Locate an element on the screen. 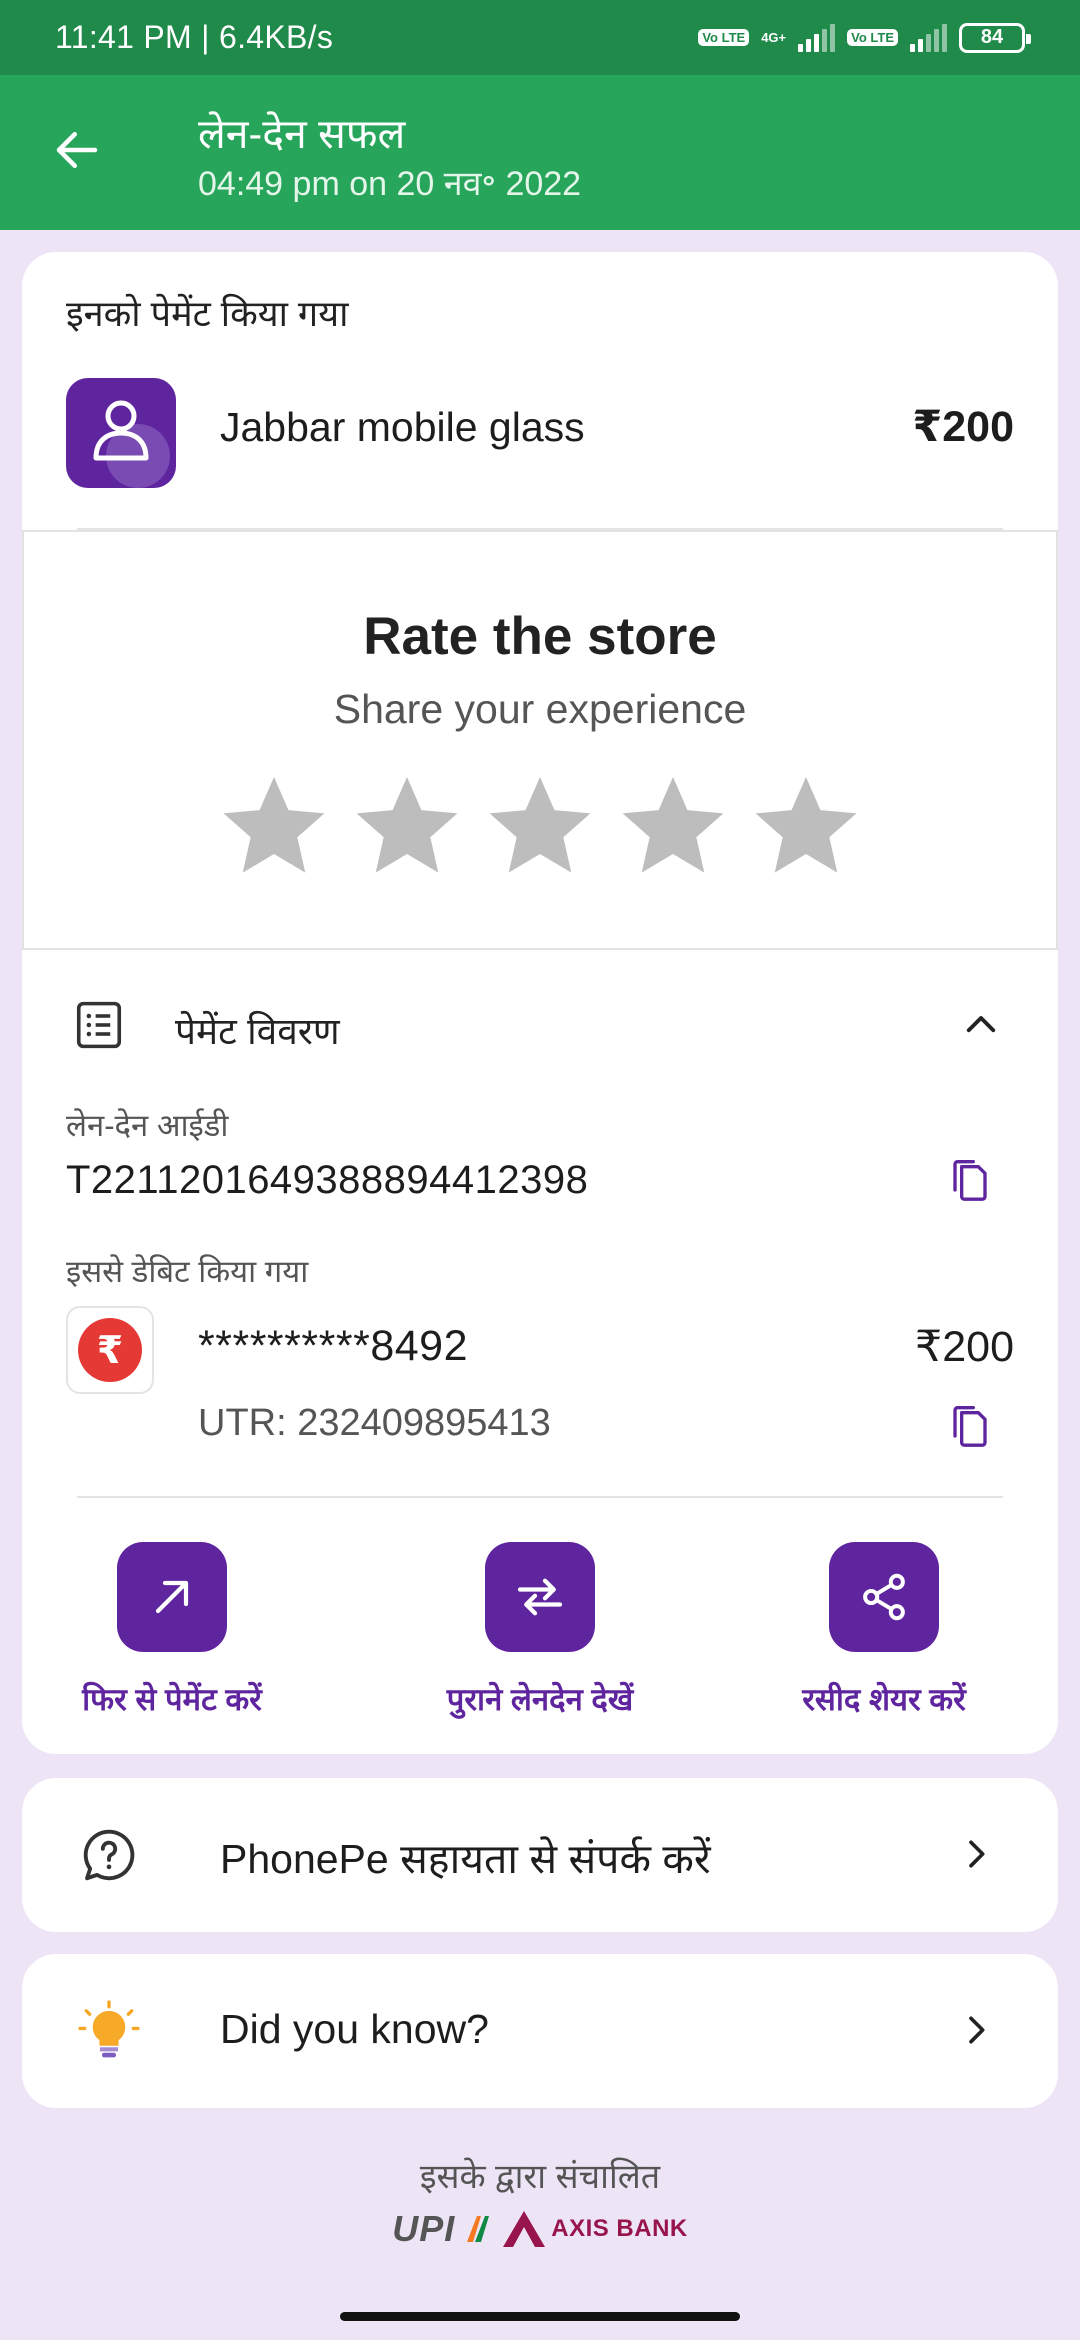 This screenshot has width=1080, height=2340. payee-avatar is located at coordinates (121, 433).